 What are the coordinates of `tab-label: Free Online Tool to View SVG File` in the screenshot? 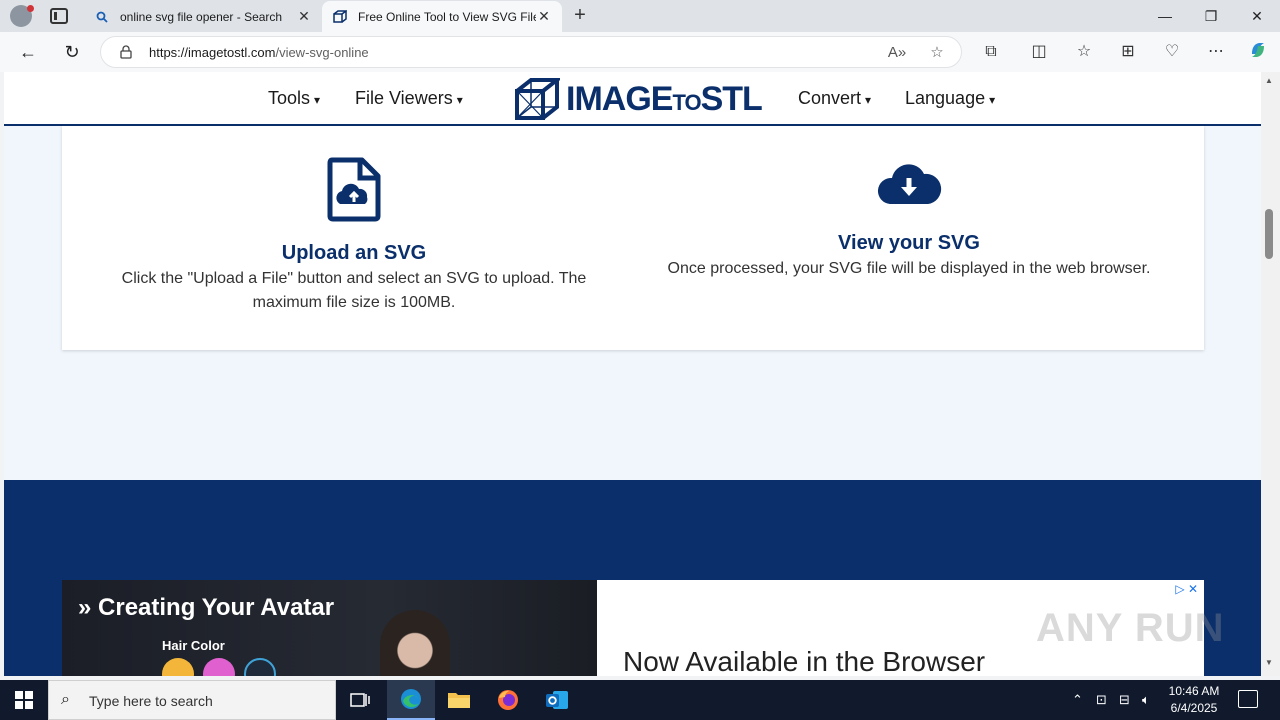 It's located at (447, 16).